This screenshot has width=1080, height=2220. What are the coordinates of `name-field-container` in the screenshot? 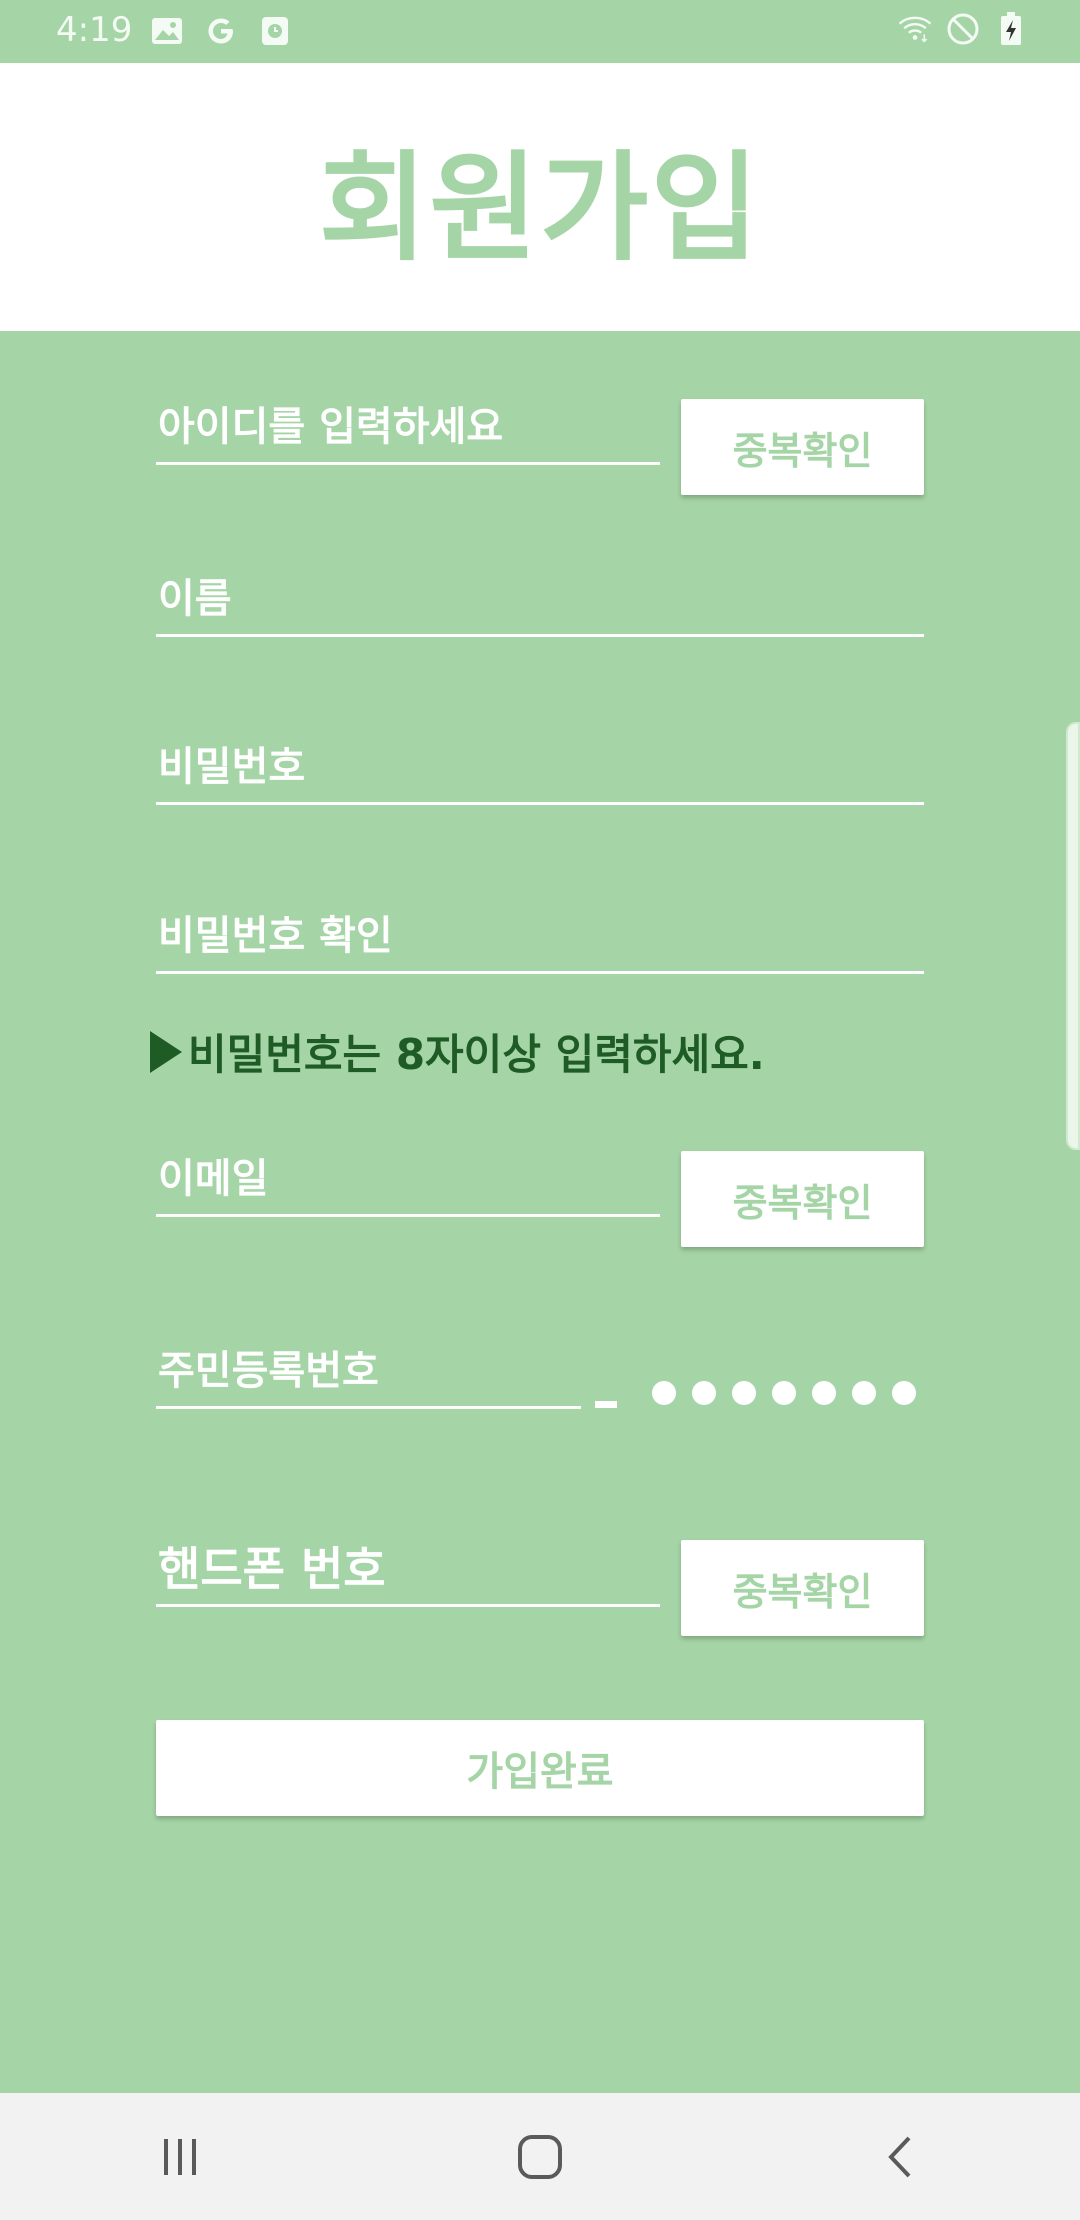 It's located at (540, 602).